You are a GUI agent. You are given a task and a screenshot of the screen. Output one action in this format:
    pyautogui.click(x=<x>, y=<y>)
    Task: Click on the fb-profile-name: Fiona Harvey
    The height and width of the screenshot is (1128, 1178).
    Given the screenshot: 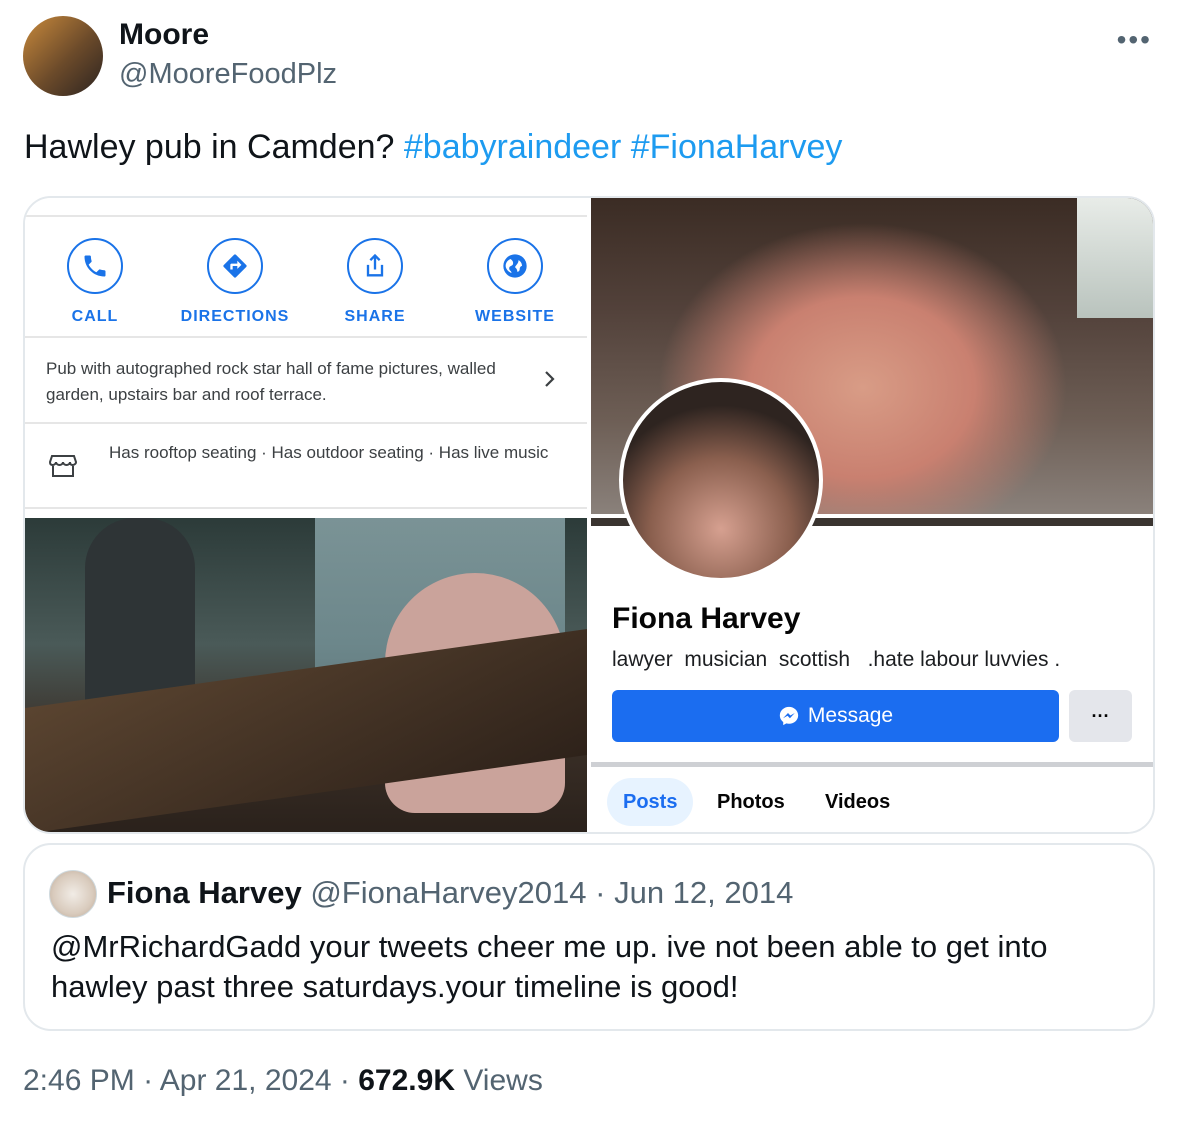 What is the action you would take?
    pyautogui.click(x=706, y=618)
    